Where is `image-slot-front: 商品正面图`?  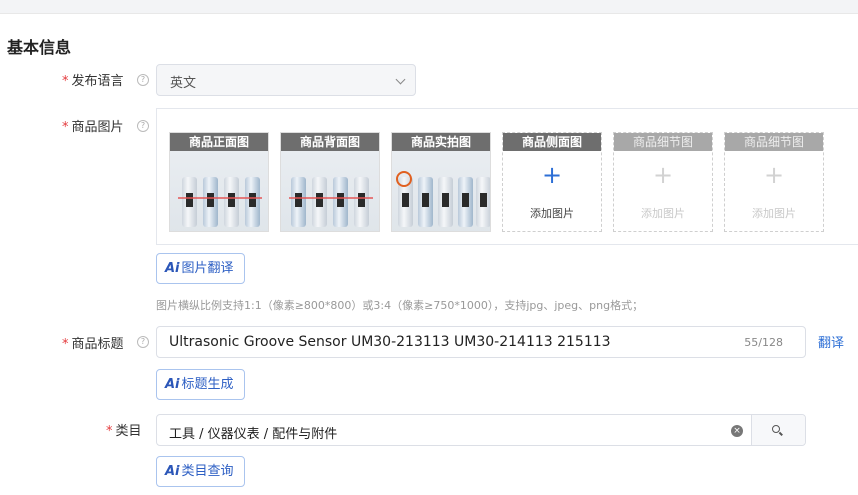 image-slot-front: 商品正面图 is located at coordinates (219, 182).